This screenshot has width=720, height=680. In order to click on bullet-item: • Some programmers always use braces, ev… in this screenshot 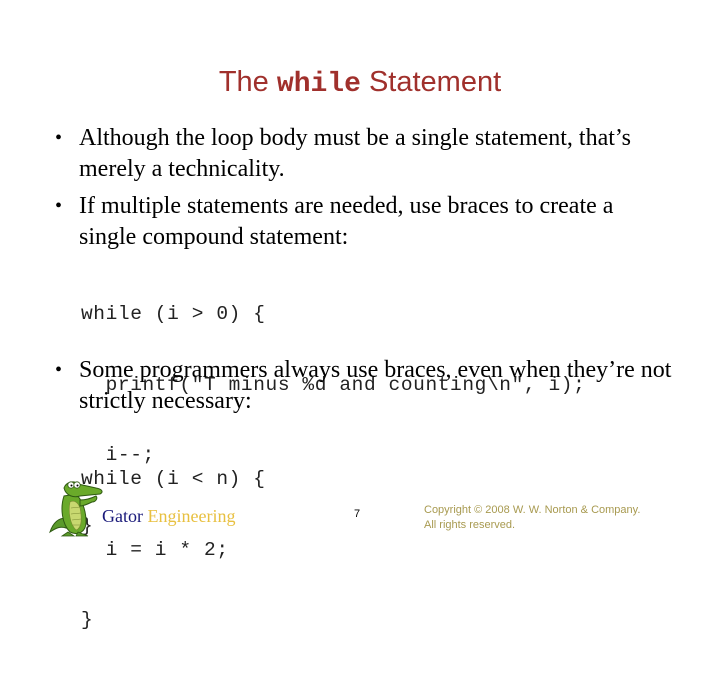, I will do `click(365, 386)`.